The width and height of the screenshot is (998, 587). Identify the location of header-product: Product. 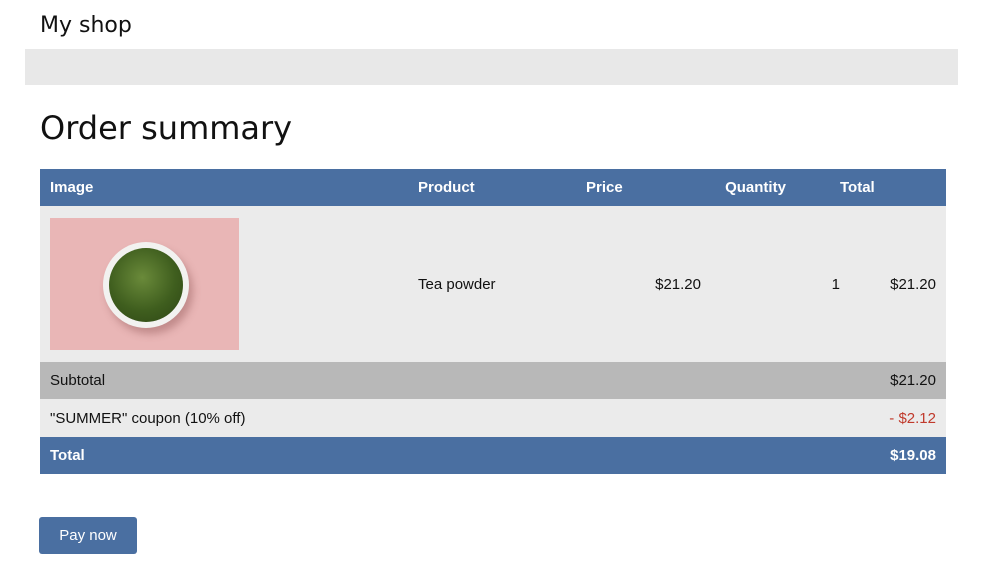
(502, 187).